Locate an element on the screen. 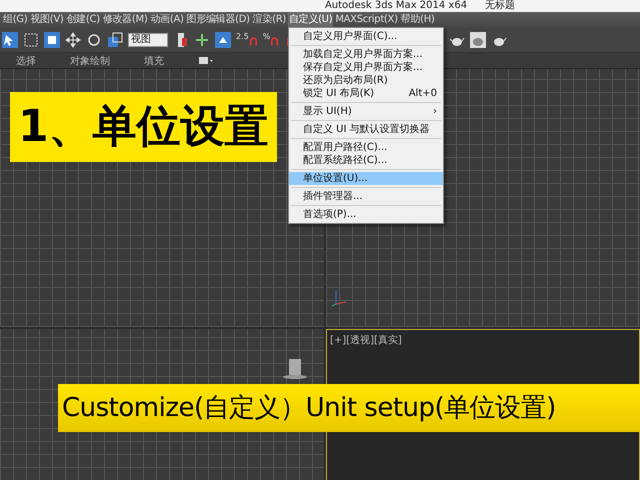 This screenshot has width=640, height=480. document-title: 无标题 is located at coordinates (500, 6).